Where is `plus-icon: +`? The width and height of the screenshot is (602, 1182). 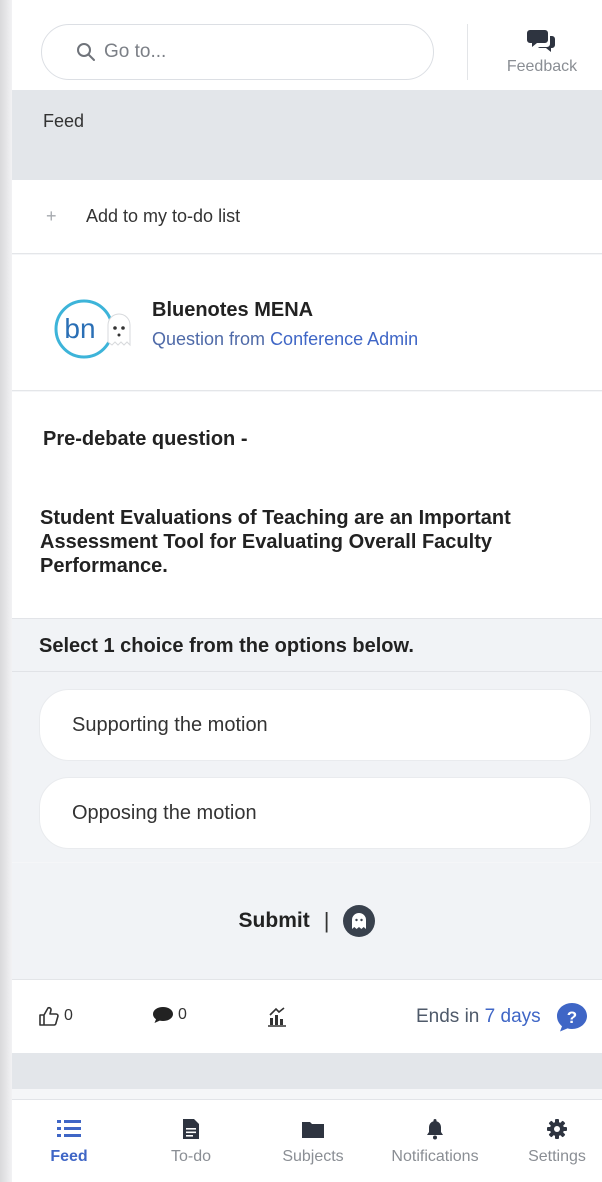
plus-icon: + is located at coordinates (51, 216).